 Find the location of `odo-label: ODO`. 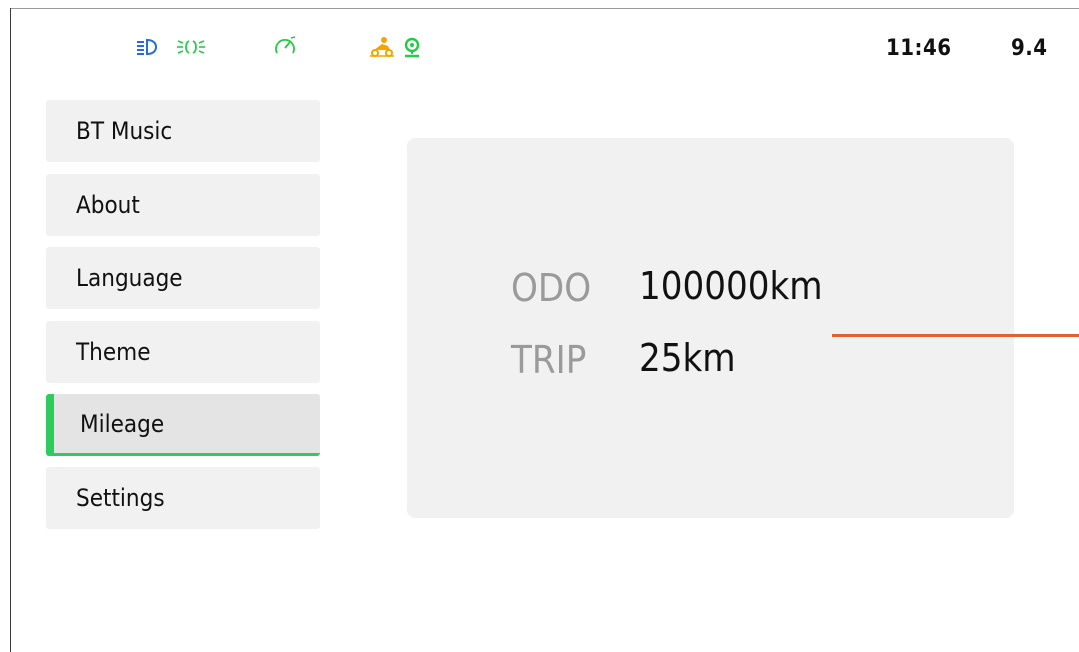

odo-label: ODO is located at coordinates (551, 288).